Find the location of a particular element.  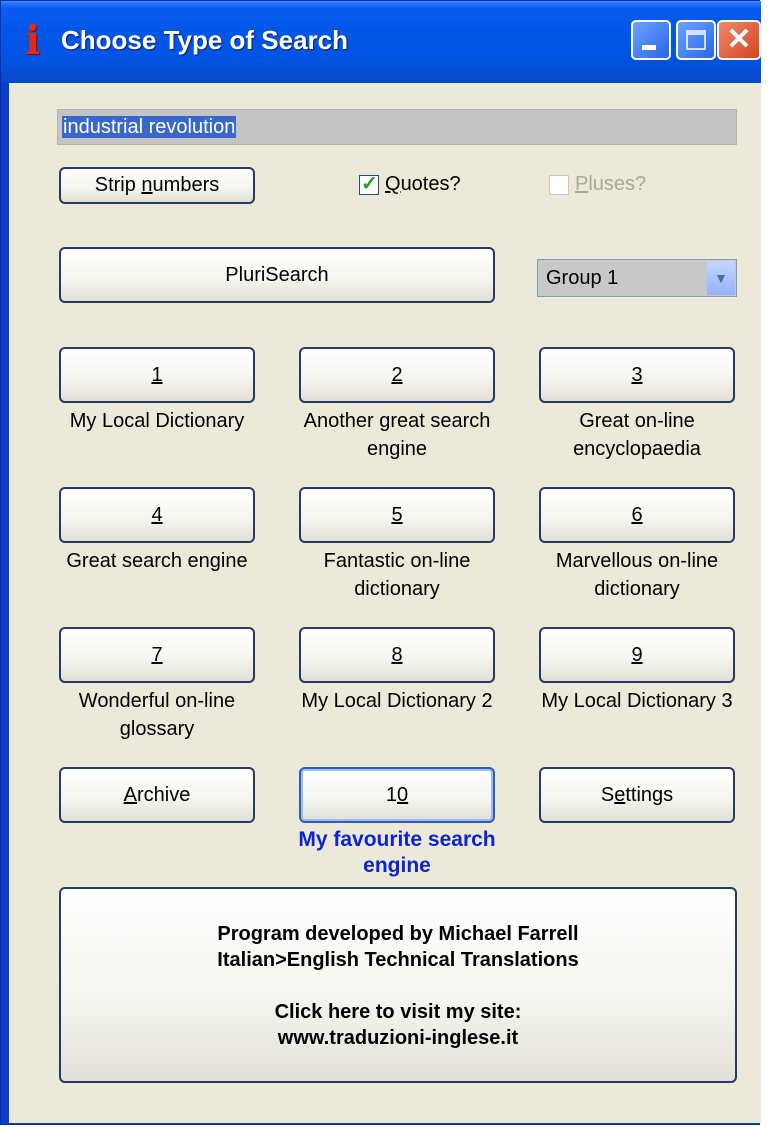

group-select: Group 1 ▼ is located at coordinates (637, 278).